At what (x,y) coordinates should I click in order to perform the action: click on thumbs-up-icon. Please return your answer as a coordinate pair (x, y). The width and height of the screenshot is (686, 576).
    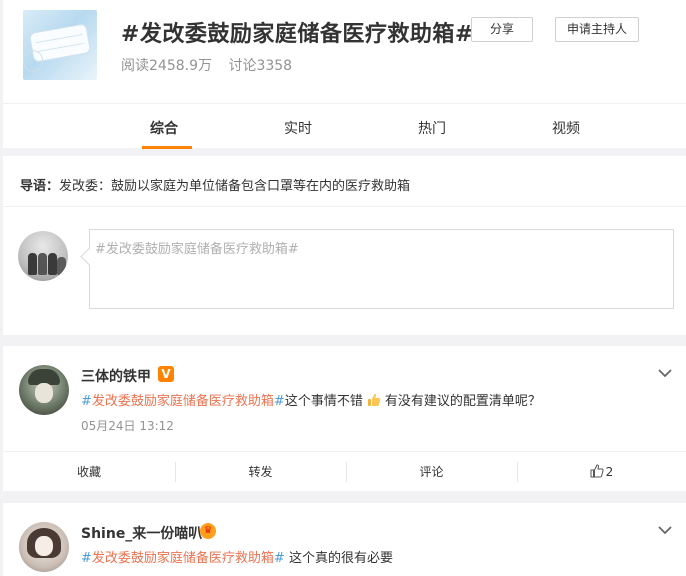
    Looking at the image, I should click on (597, 471).